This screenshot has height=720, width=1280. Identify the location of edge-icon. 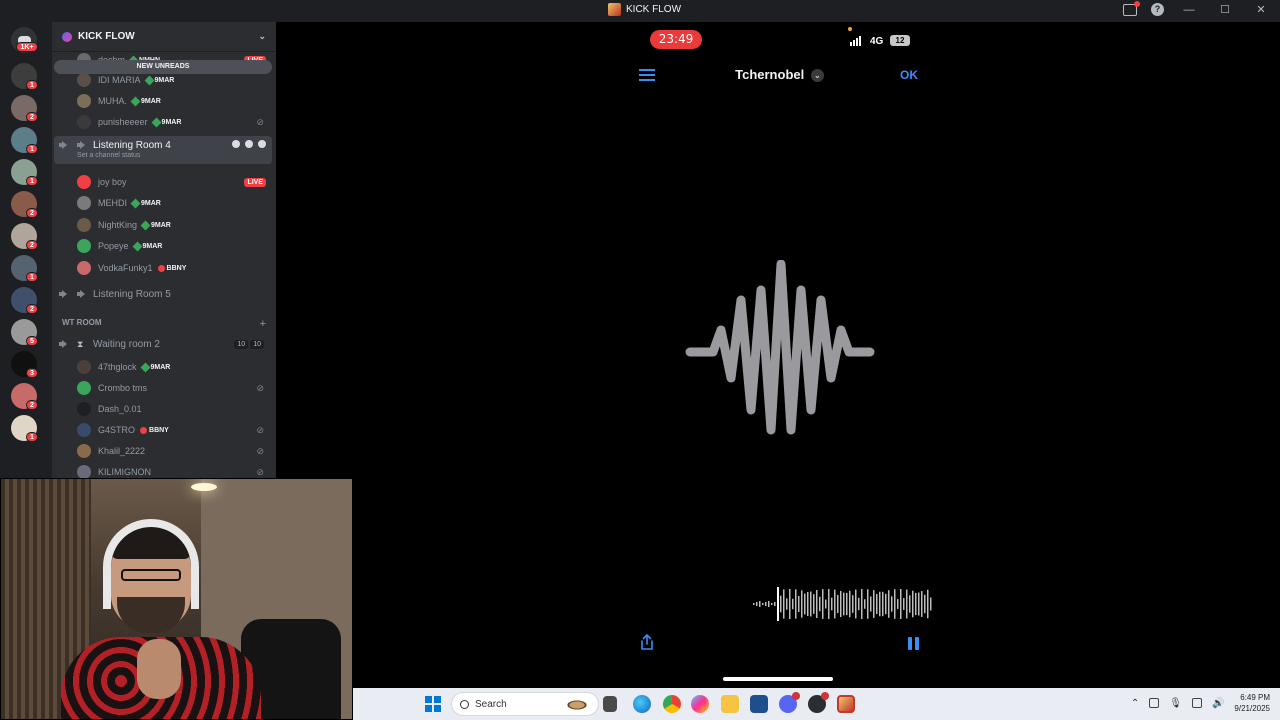
(642, 704).